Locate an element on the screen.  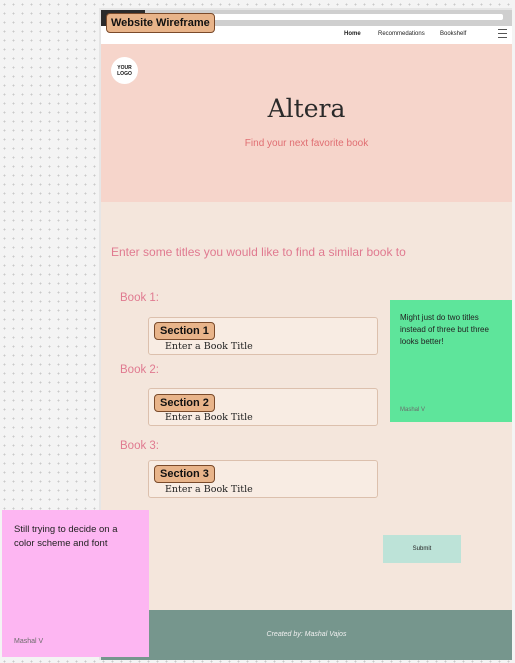
site-title: Altera is located at coordinates (306, 108).